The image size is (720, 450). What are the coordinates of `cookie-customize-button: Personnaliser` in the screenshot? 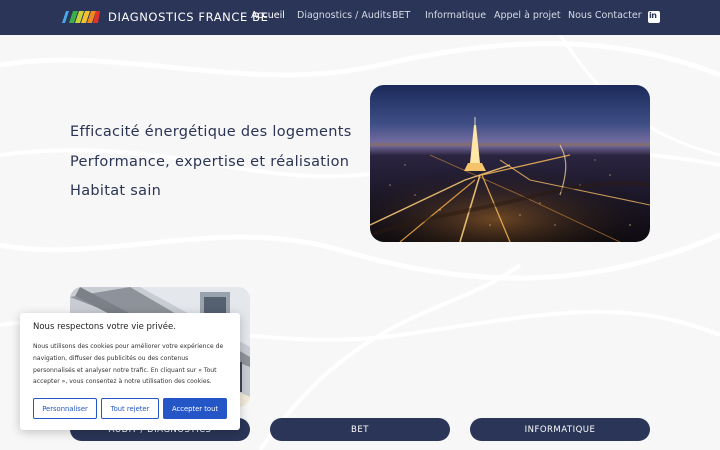 It's located at (65, 408).